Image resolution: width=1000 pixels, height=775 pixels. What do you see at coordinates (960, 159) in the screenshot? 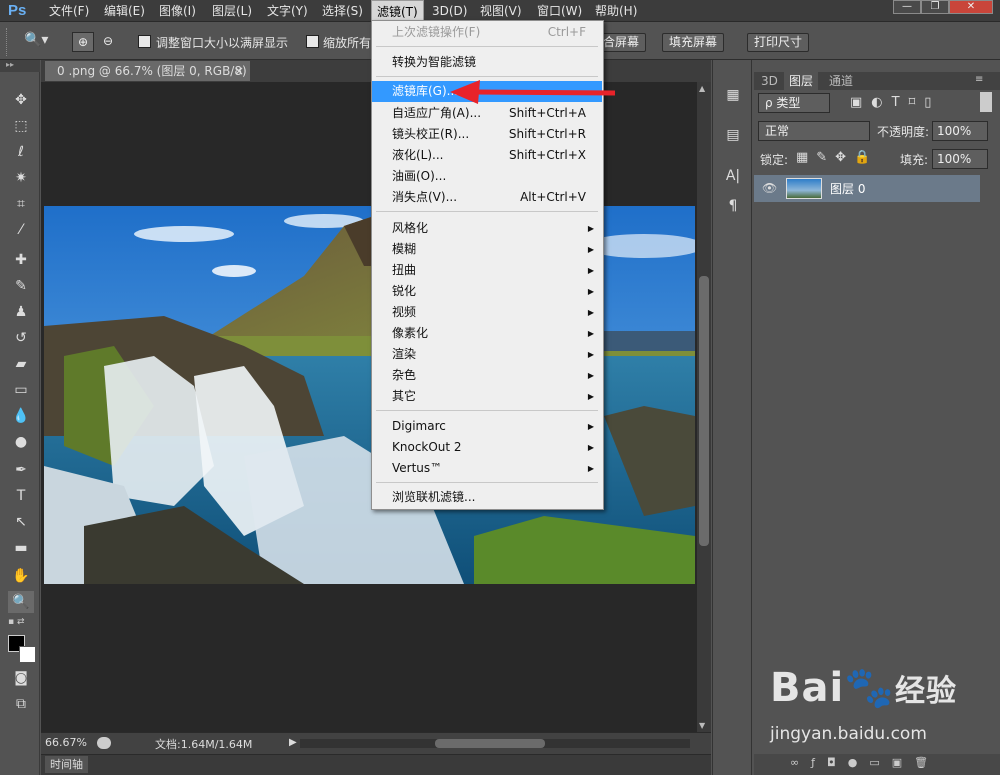
I see `fill-input: 100%` at bounding box center [960, 159].